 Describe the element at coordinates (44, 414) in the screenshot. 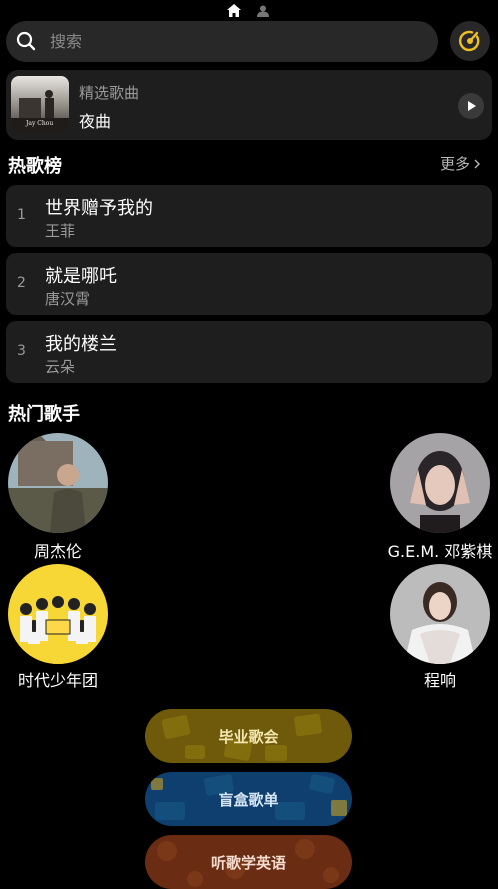

I see `hot-artists-title: 热门歌手` at that location.